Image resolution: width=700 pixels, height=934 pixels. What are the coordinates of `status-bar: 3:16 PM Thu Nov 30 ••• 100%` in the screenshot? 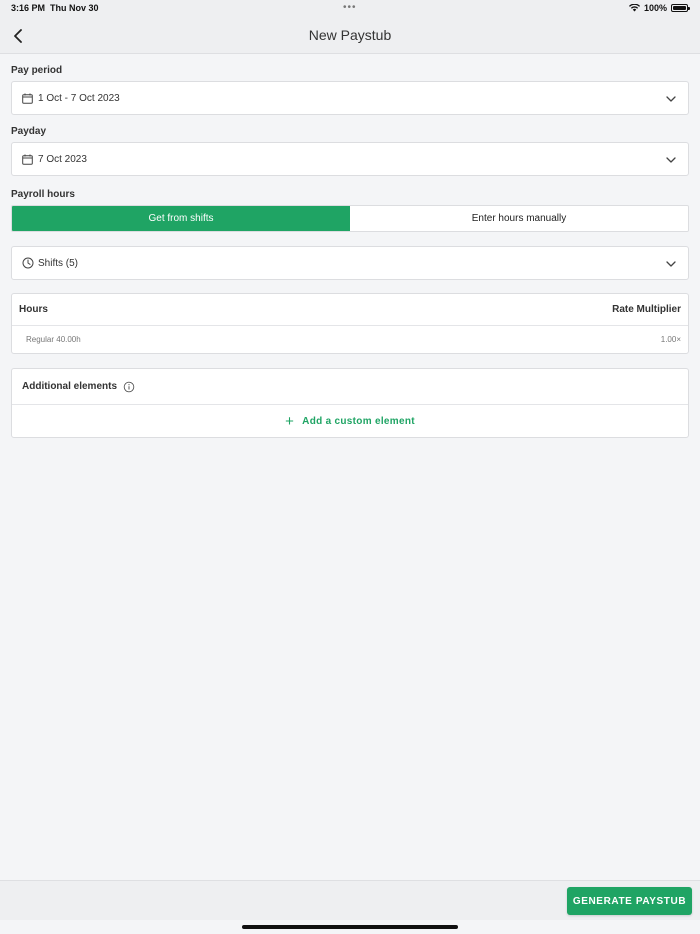 It's located at (350, 9).